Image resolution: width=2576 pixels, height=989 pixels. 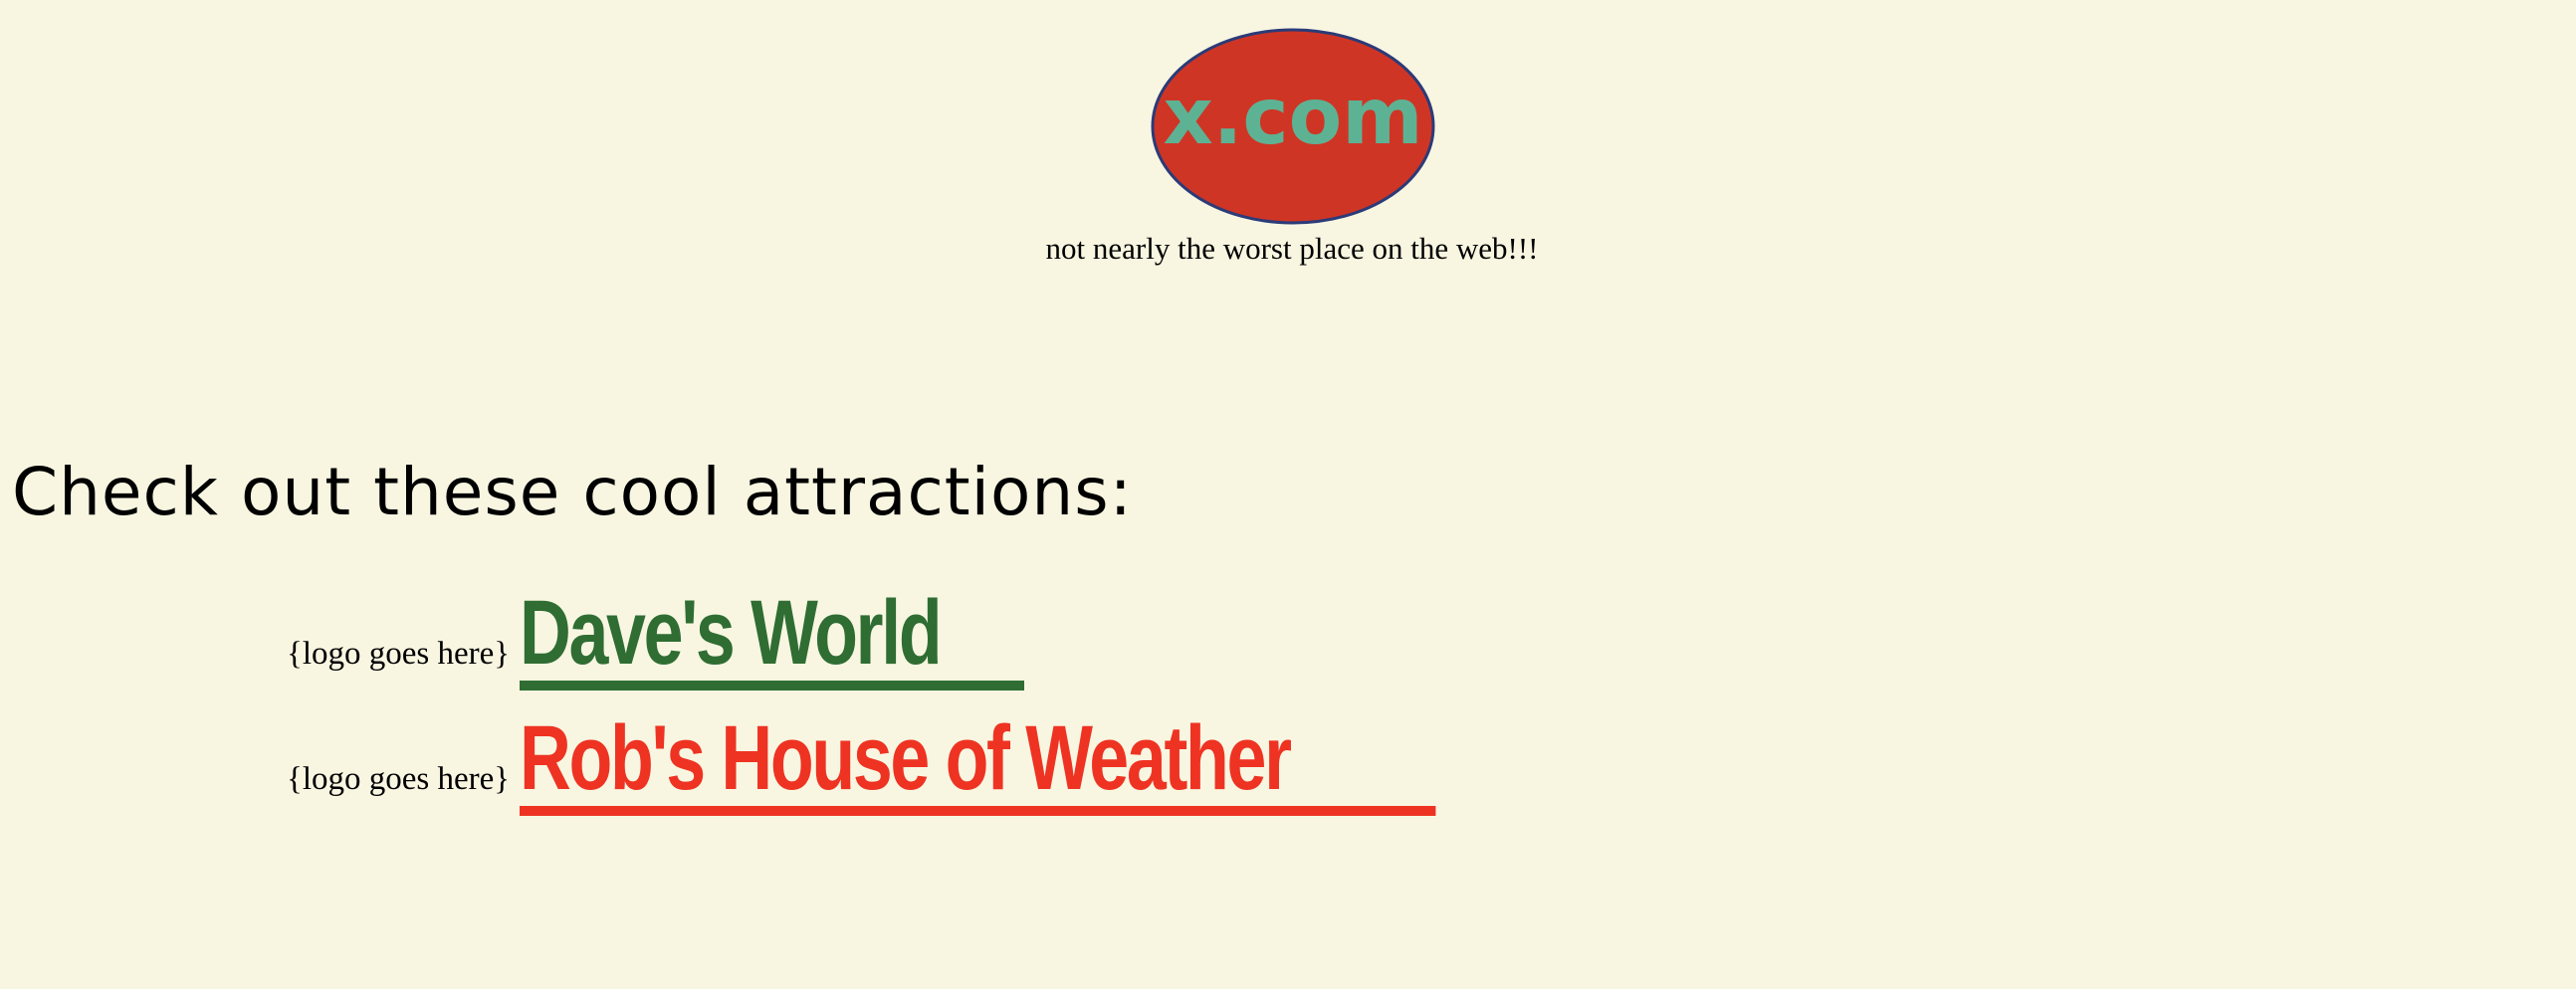 I want to click on attractions-heading: Check out these cool attractions:, so click(x=572, y=492).